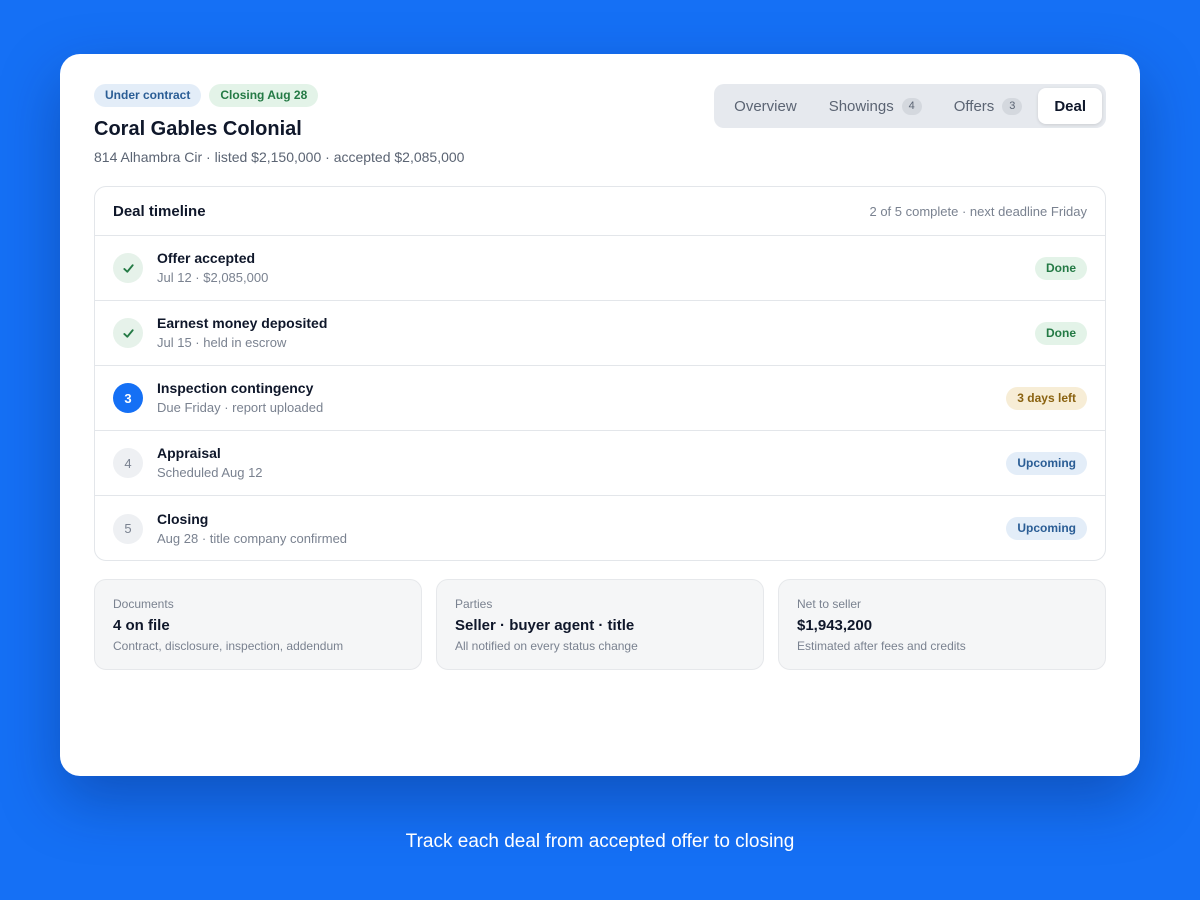 The height and width of the screenshot is (900, 1200). I want to click on card-description: Estimated after fees and credits, so click(881, 646).